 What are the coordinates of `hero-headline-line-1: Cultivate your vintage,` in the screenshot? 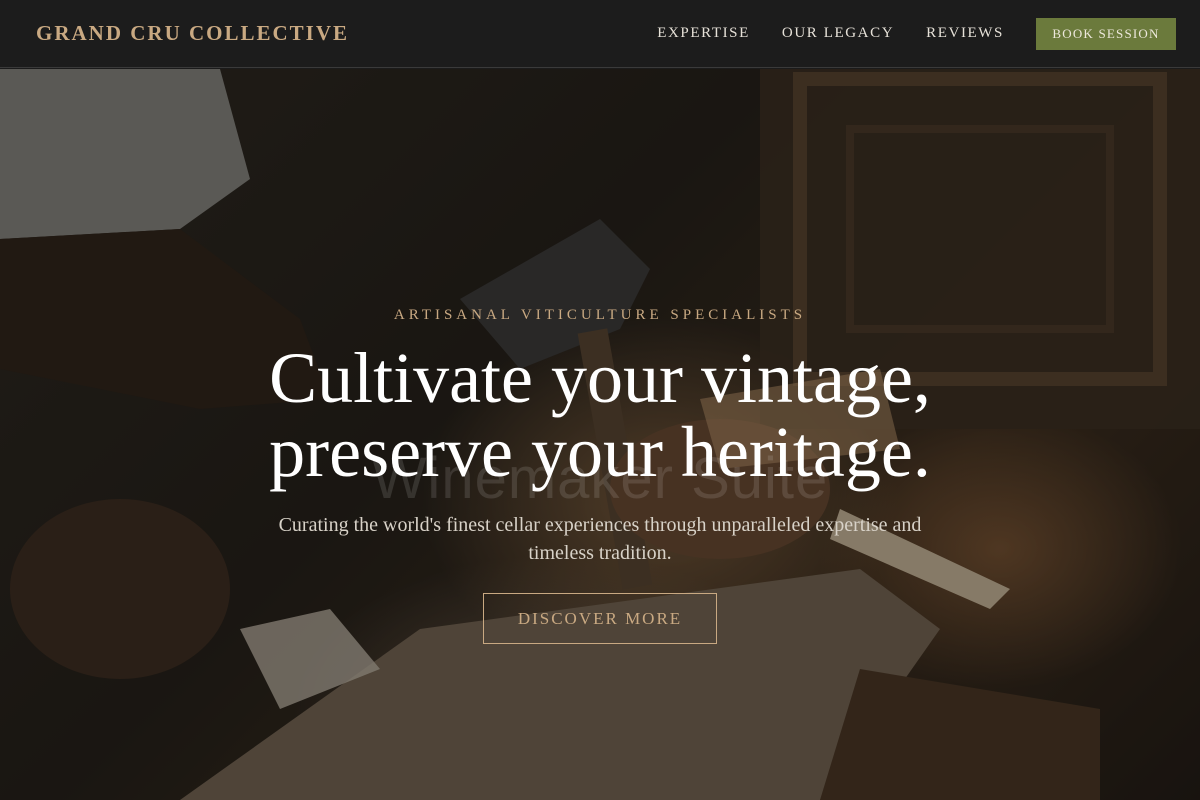 It's located at (600, 378).